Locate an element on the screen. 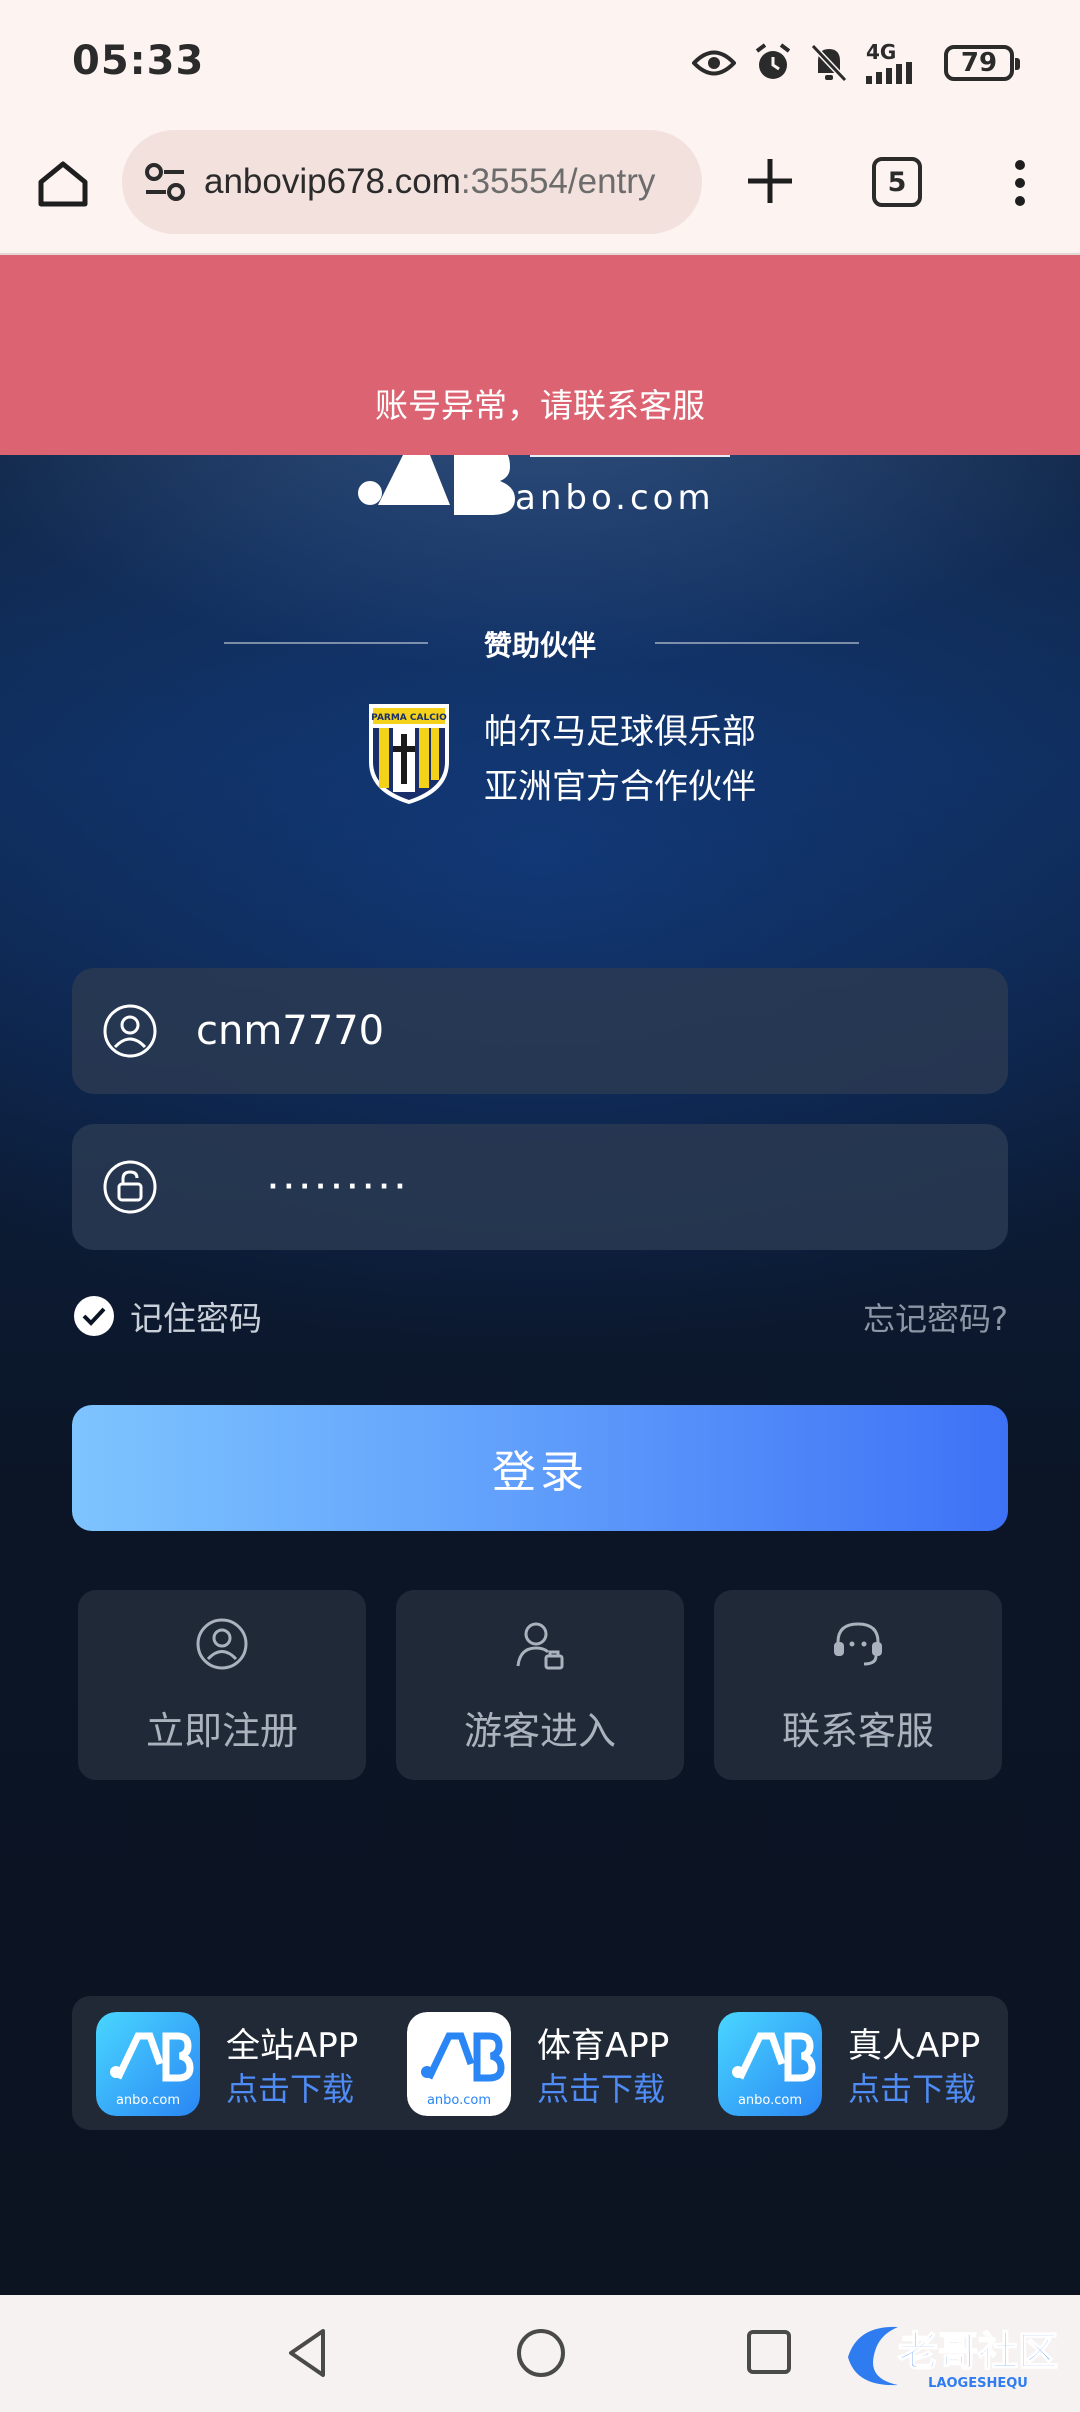 This screenshot has width=1080, height=2412. parma-calcio-crest: PARMA CALCIO is located at coordinates (409, 754).